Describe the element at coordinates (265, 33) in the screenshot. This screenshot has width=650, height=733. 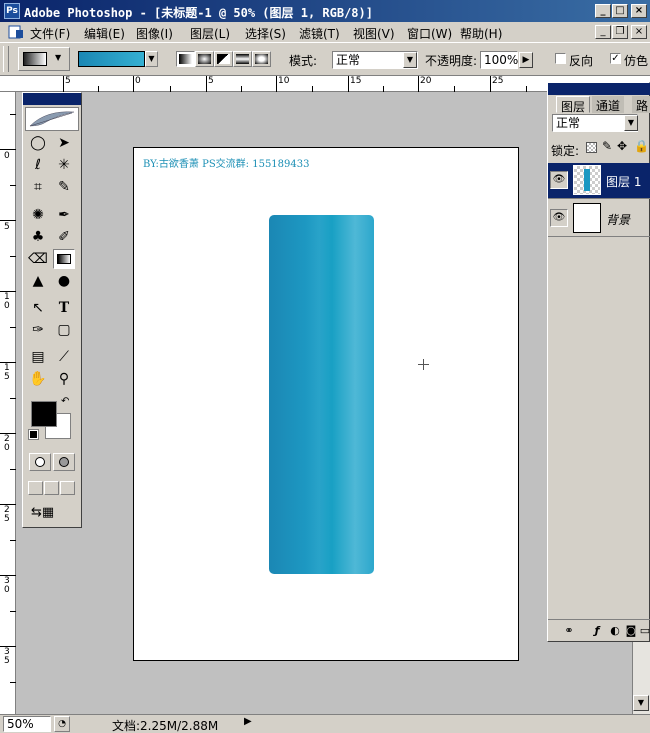
I see `menu-select: 选择(S)` at that location.